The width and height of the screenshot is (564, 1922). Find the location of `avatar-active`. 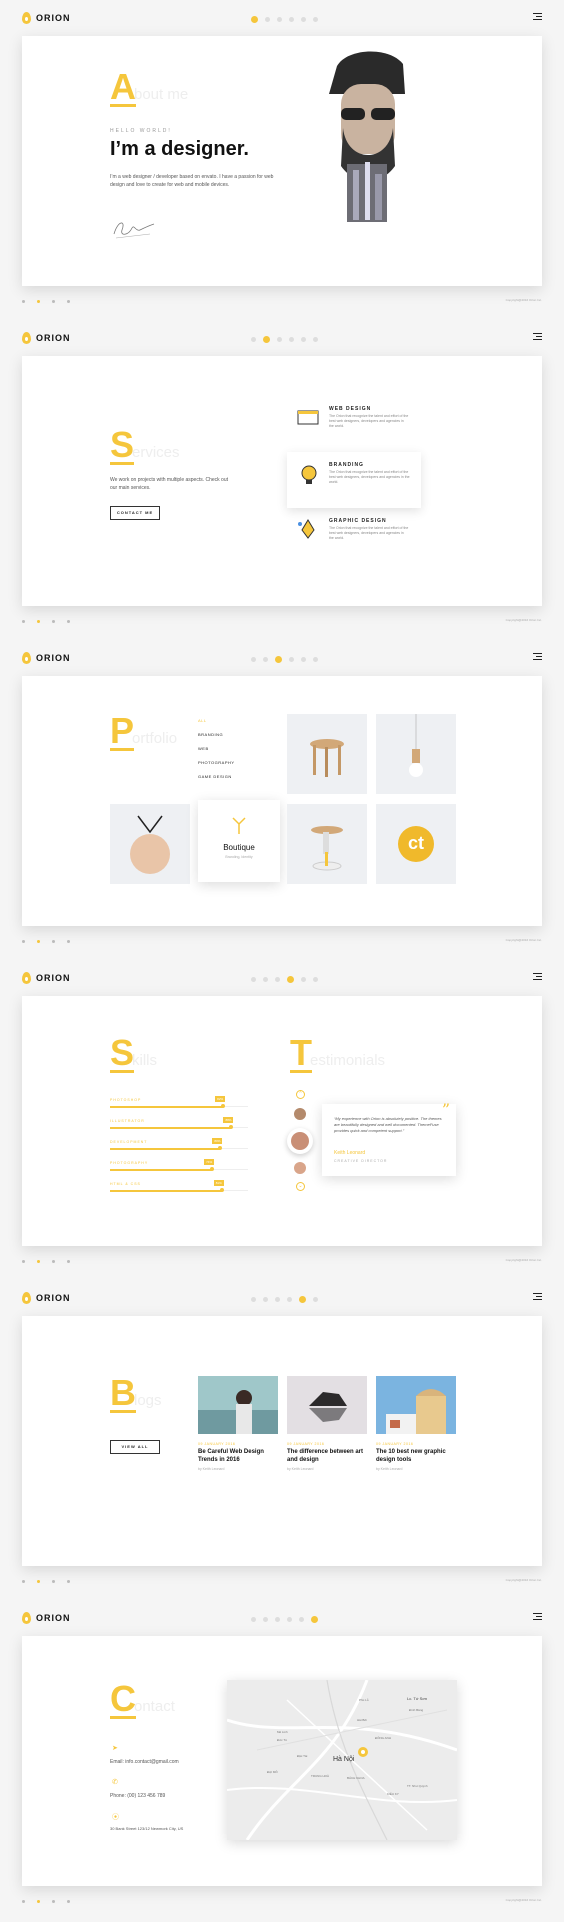

avatar-active is located at coordinates (300, 1141).